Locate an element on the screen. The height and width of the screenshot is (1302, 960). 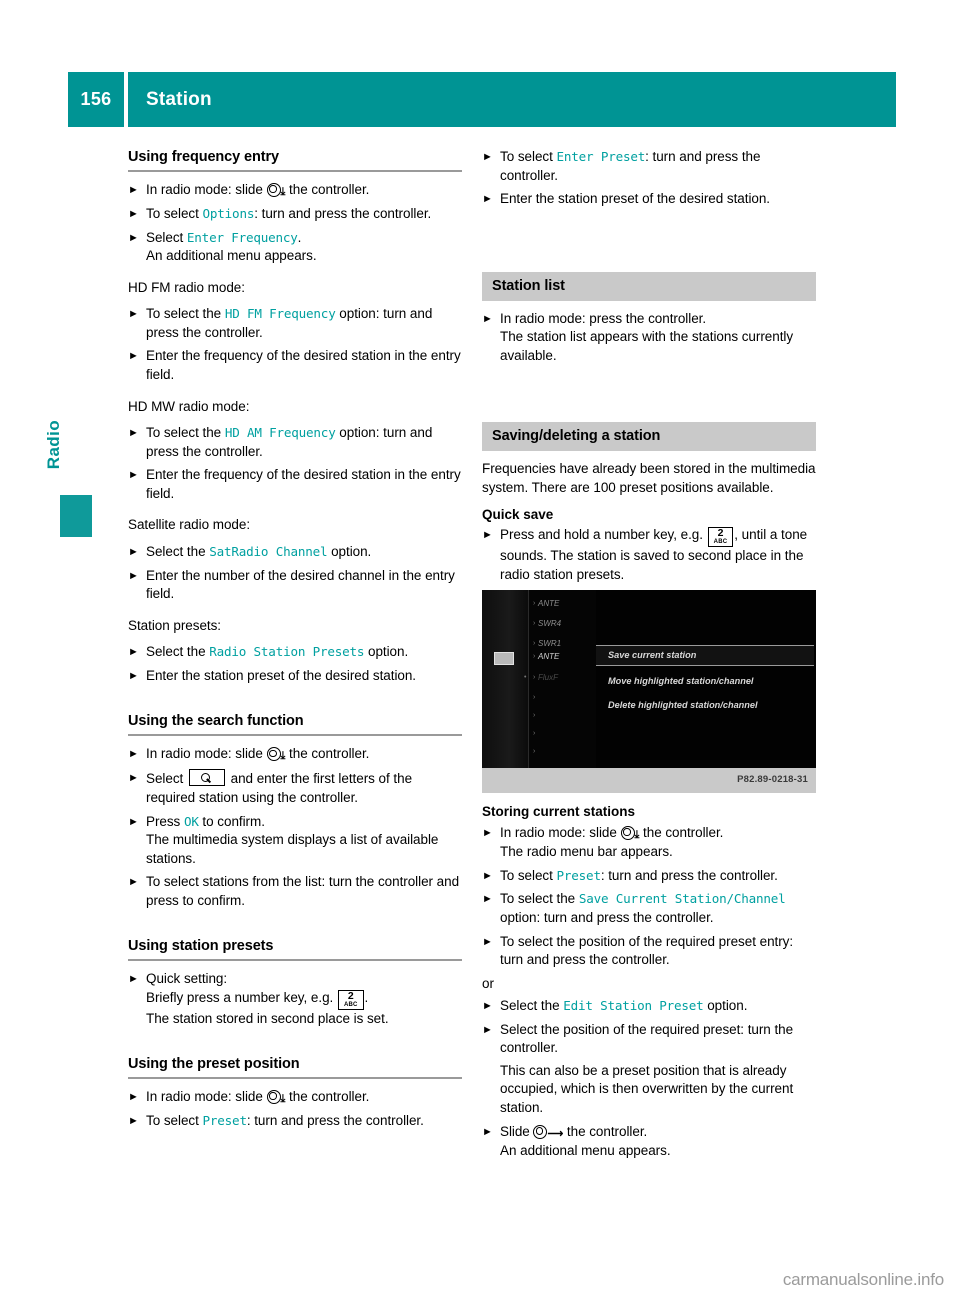
ui-option-label: HD FM Frequency is located at coordinates (280, 314).